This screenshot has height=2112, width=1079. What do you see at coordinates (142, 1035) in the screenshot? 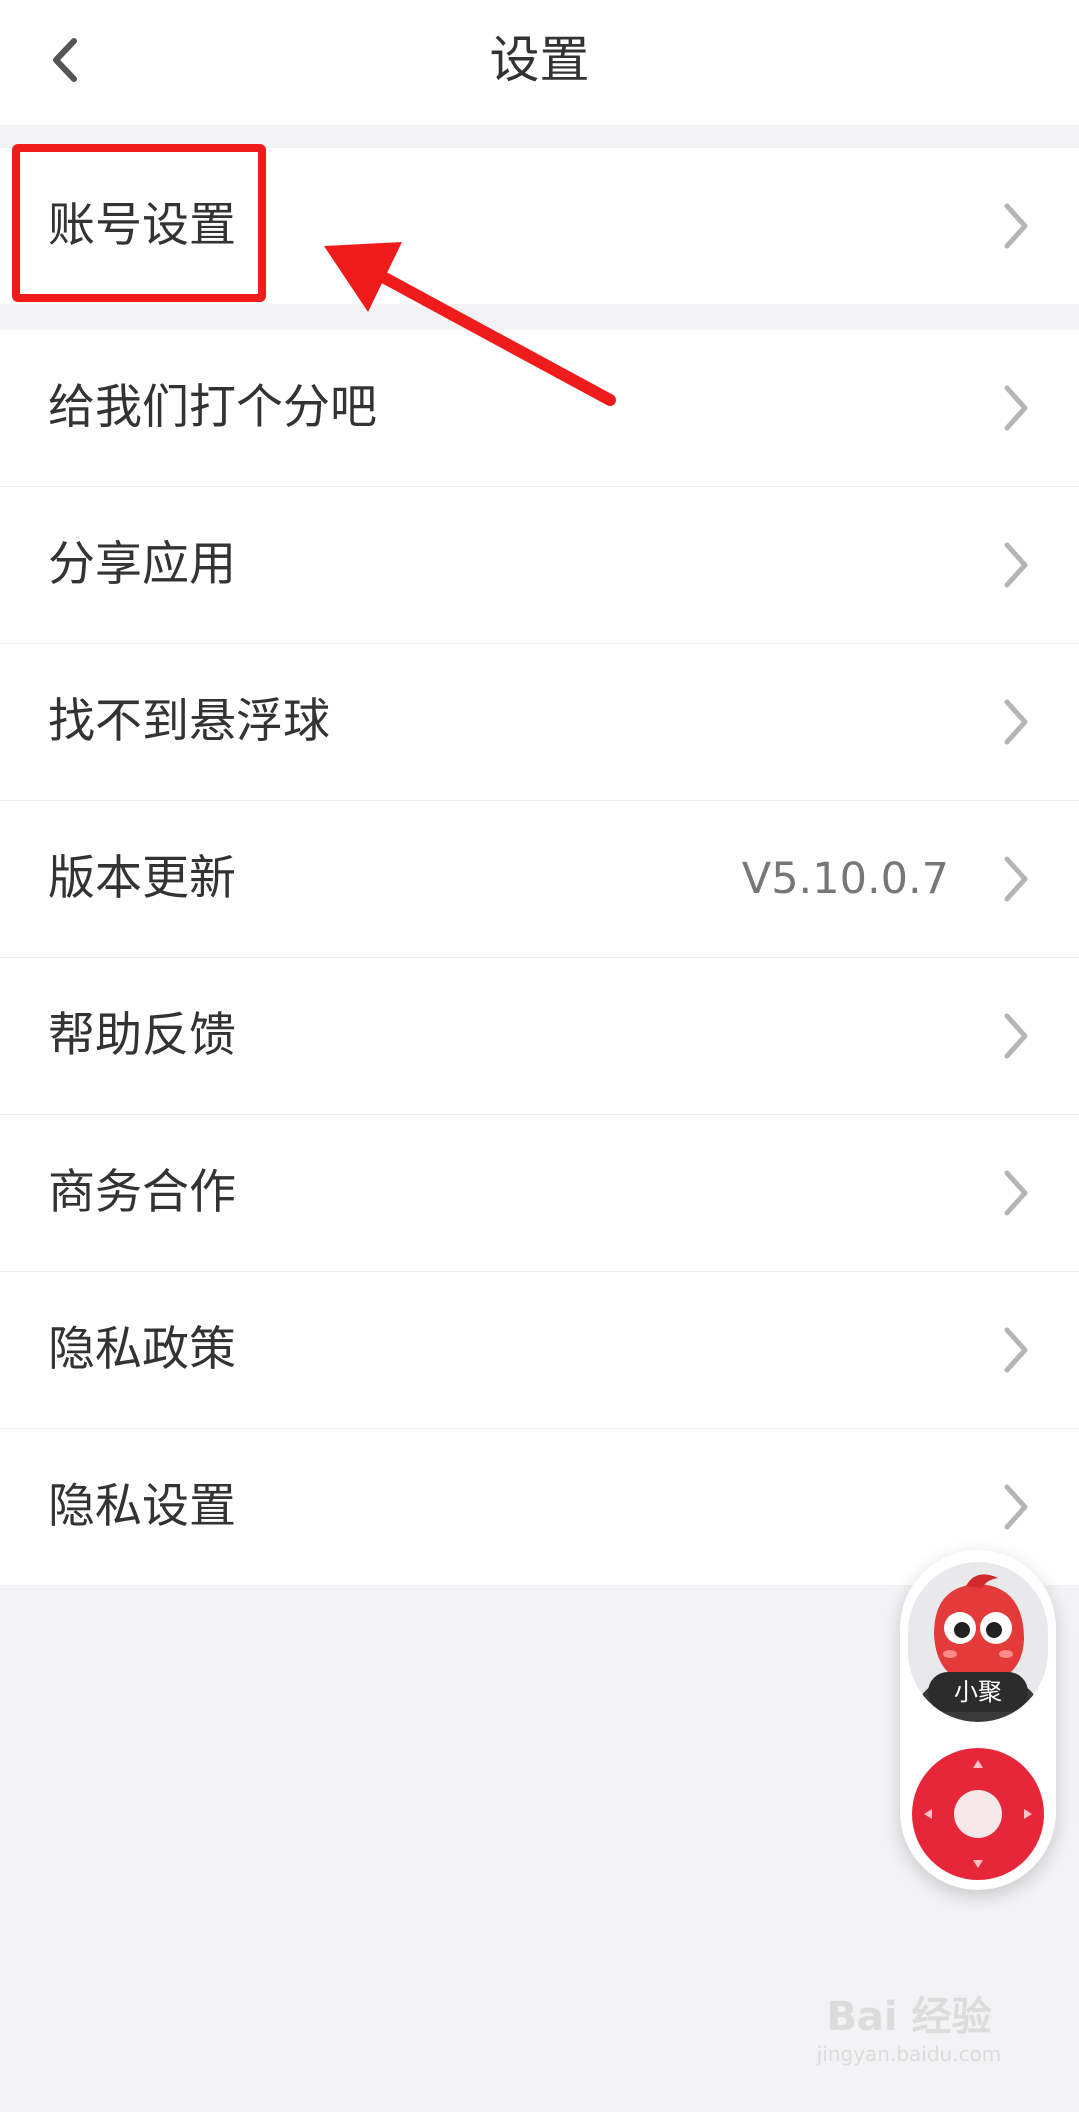
I see `settings-item-label: 帮助反馈` at bounding box center [142, 1035].